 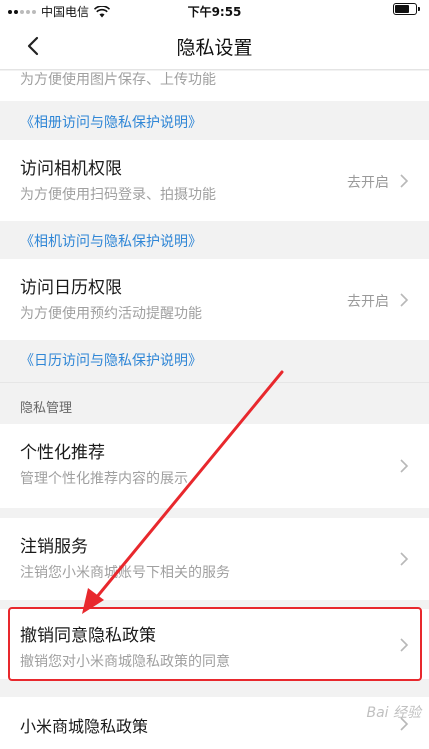 I want to click on photo-privacy-link-row: 《相册访问与隐私保护说明》, so click(x=214, y=121).